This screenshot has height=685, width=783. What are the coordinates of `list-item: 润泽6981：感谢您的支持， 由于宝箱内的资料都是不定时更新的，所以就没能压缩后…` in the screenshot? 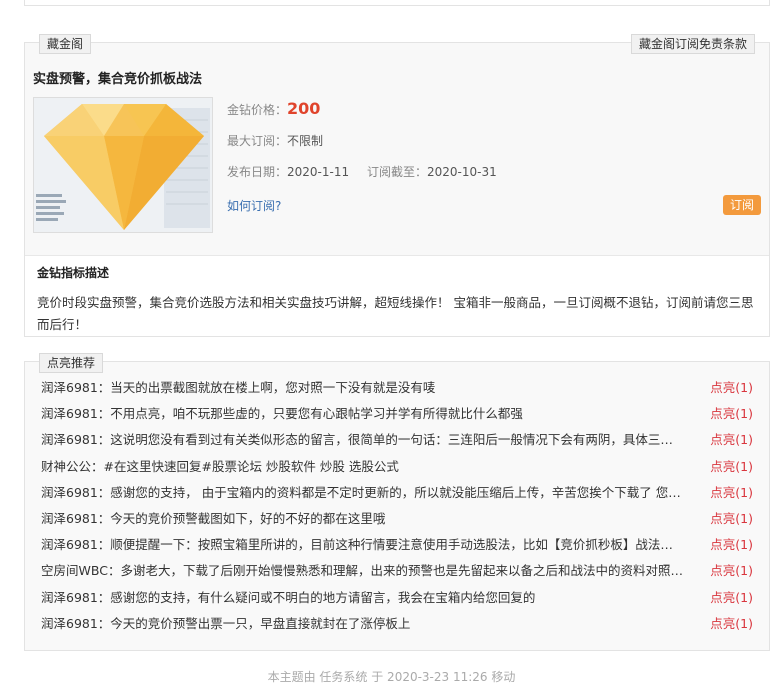 It's located at (397, 493).